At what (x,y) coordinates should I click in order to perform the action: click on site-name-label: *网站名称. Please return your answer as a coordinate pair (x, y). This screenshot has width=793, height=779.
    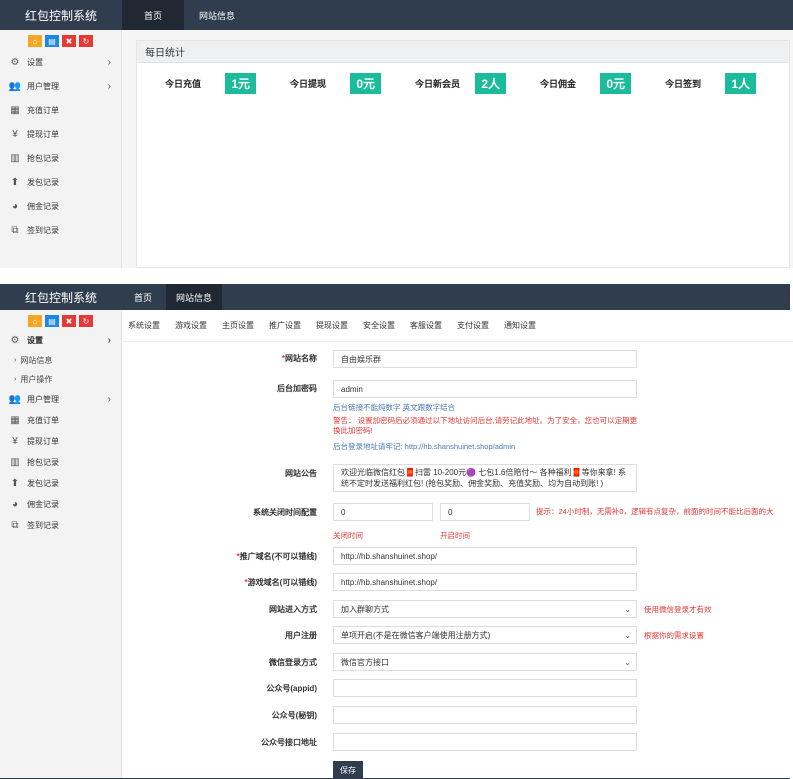
    Looking at the image, I should click on (299, 358).